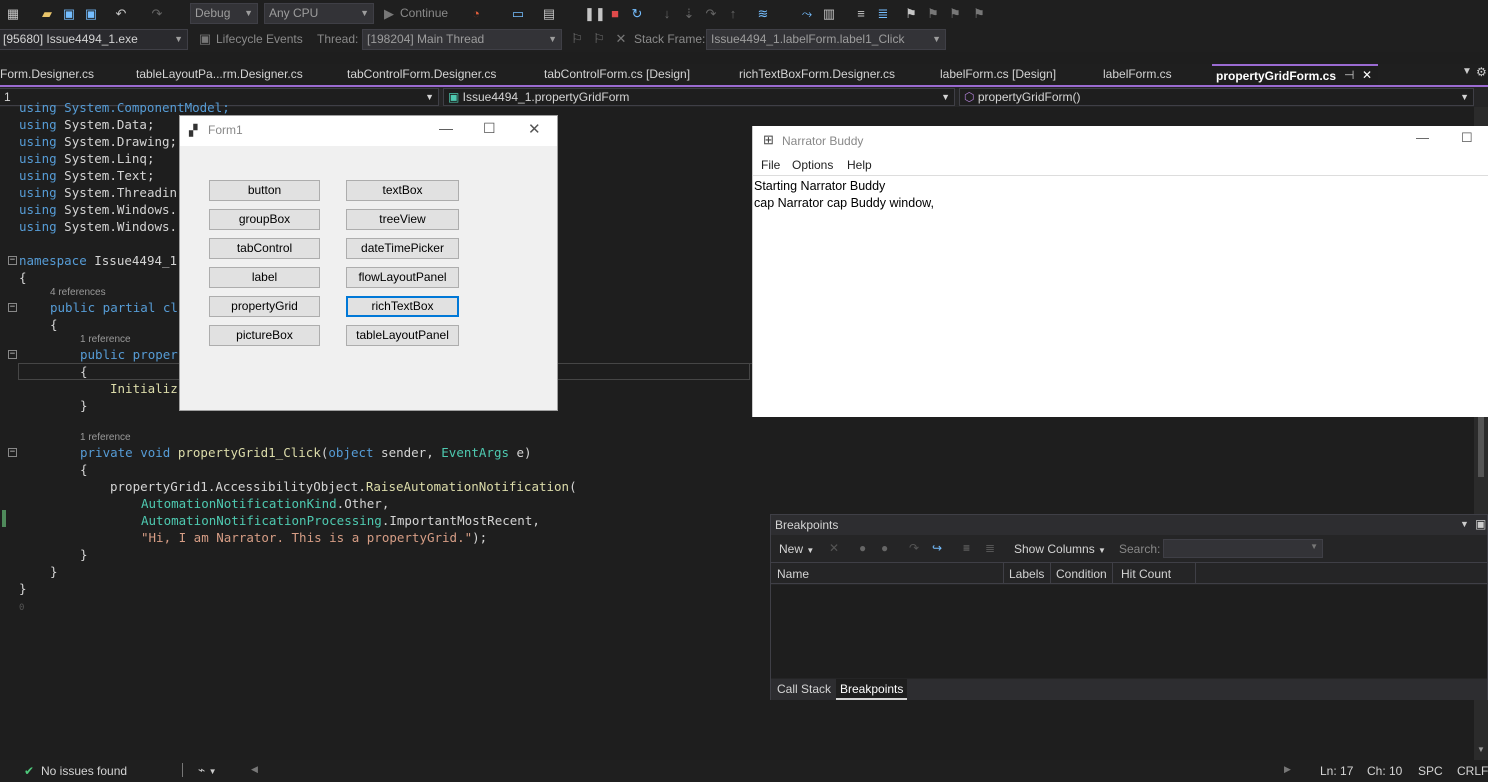 This screenshot has width=1488, height=782. What do you see at coordinates (1135, 74) in the screenshot?
I see `tab-labelform: labelForm.cs` at bounding box center [1135, 74].